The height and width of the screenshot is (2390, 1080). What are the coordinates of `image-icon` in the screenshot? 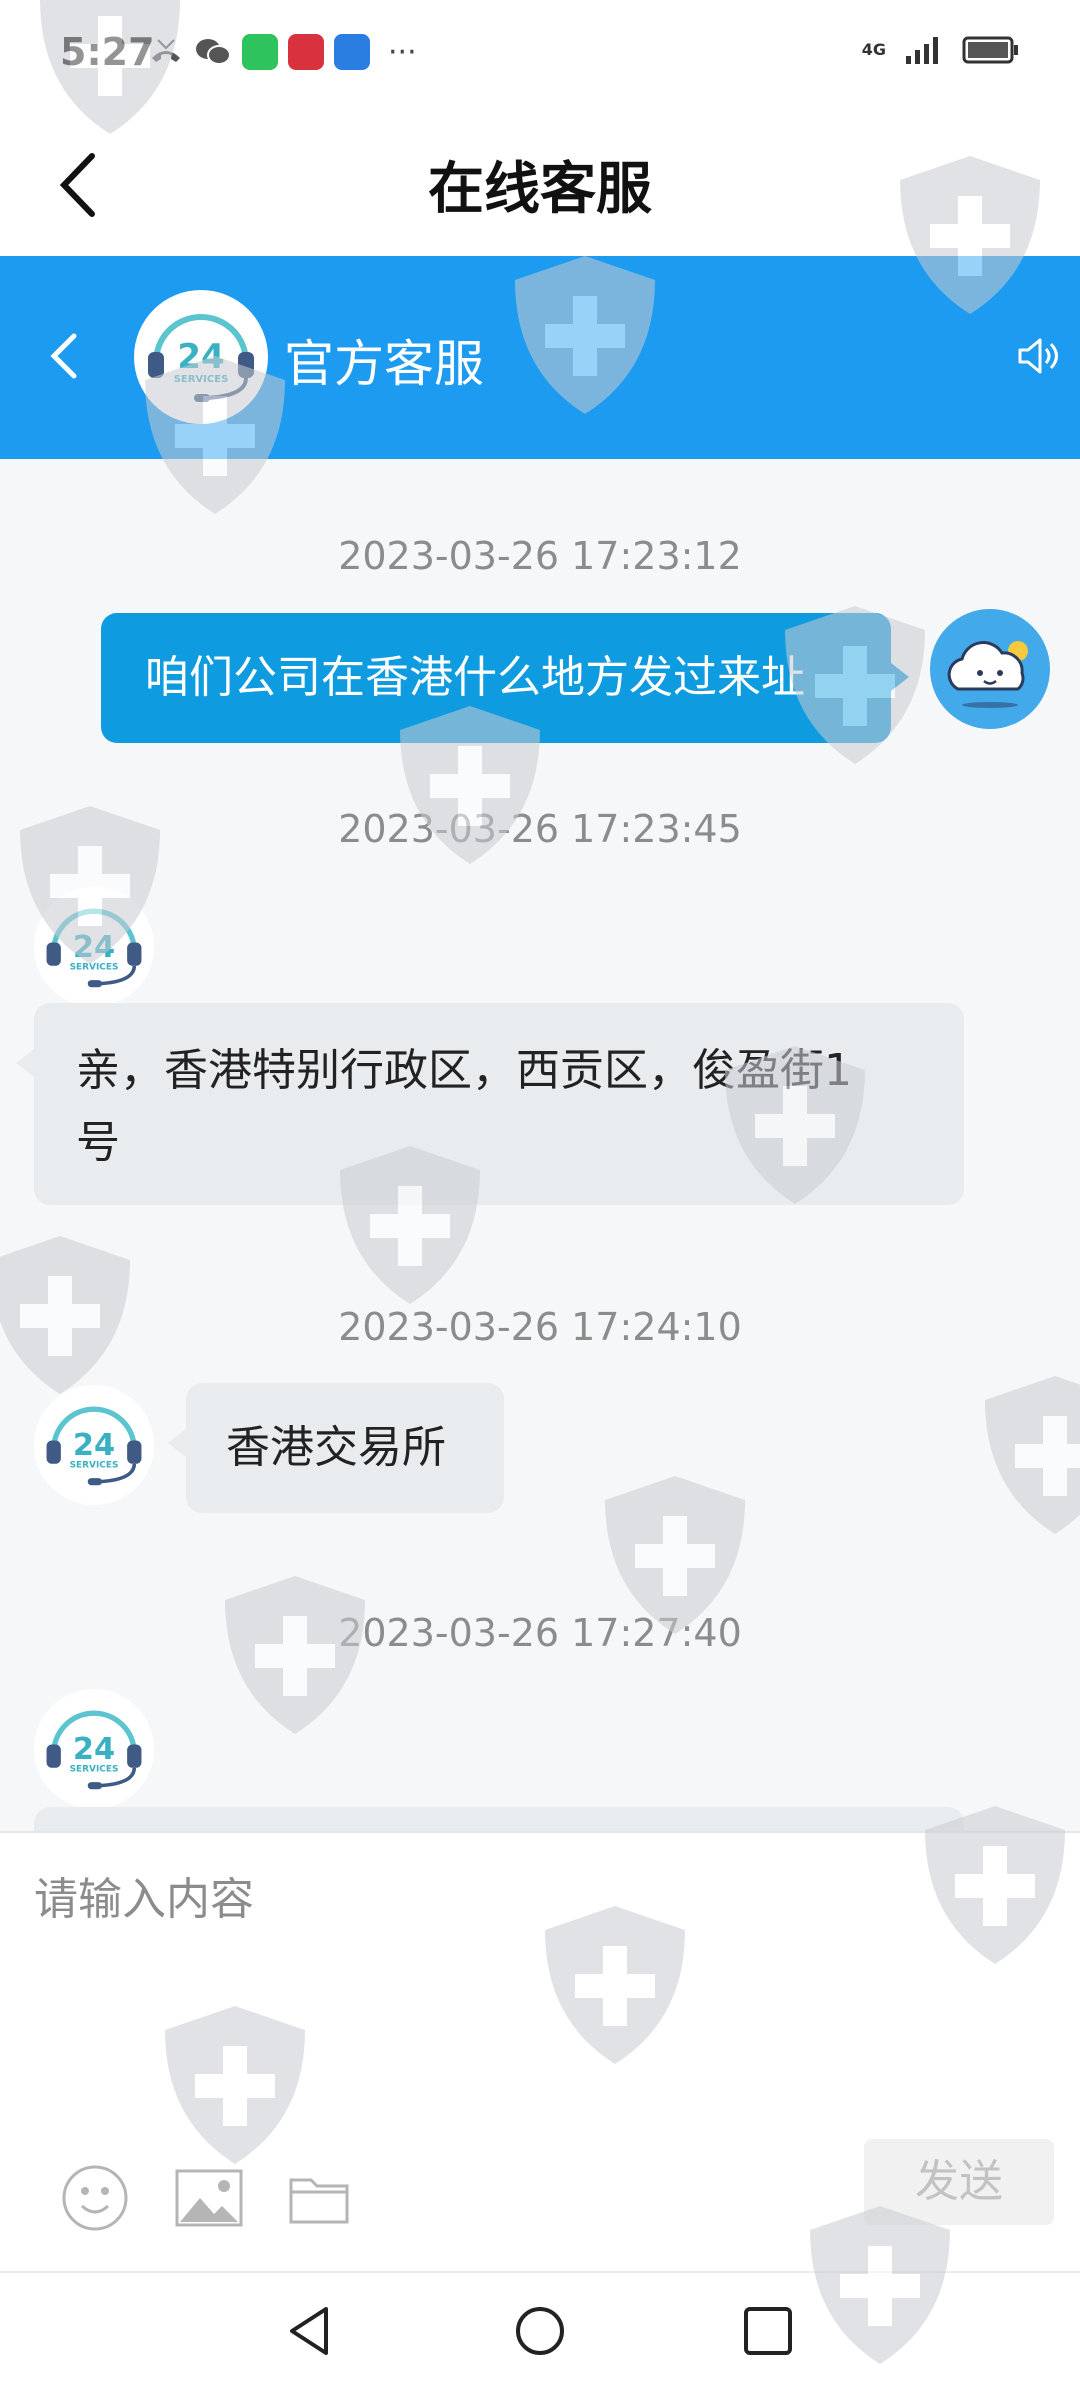 It's located at (209, 2198).